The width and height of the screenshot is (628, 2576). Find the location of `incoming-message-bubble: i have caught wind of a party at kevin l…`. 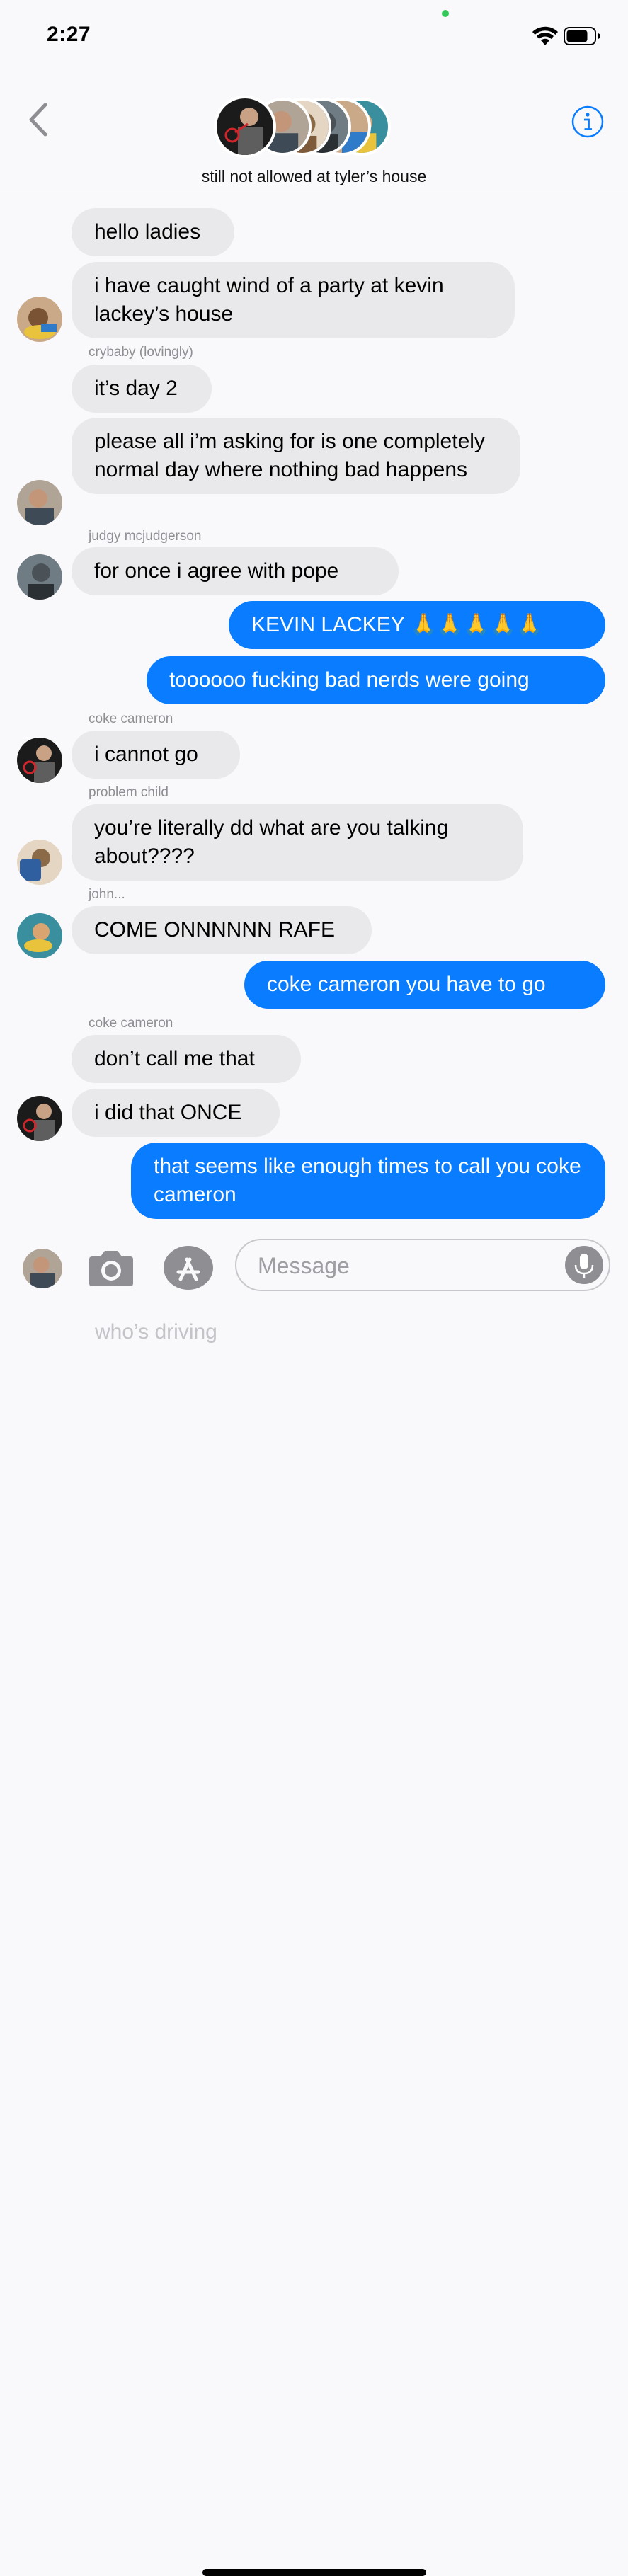

incoming-message-bubble: i have caught wind of a party at kevin l… is located at coordinates (293, 300).